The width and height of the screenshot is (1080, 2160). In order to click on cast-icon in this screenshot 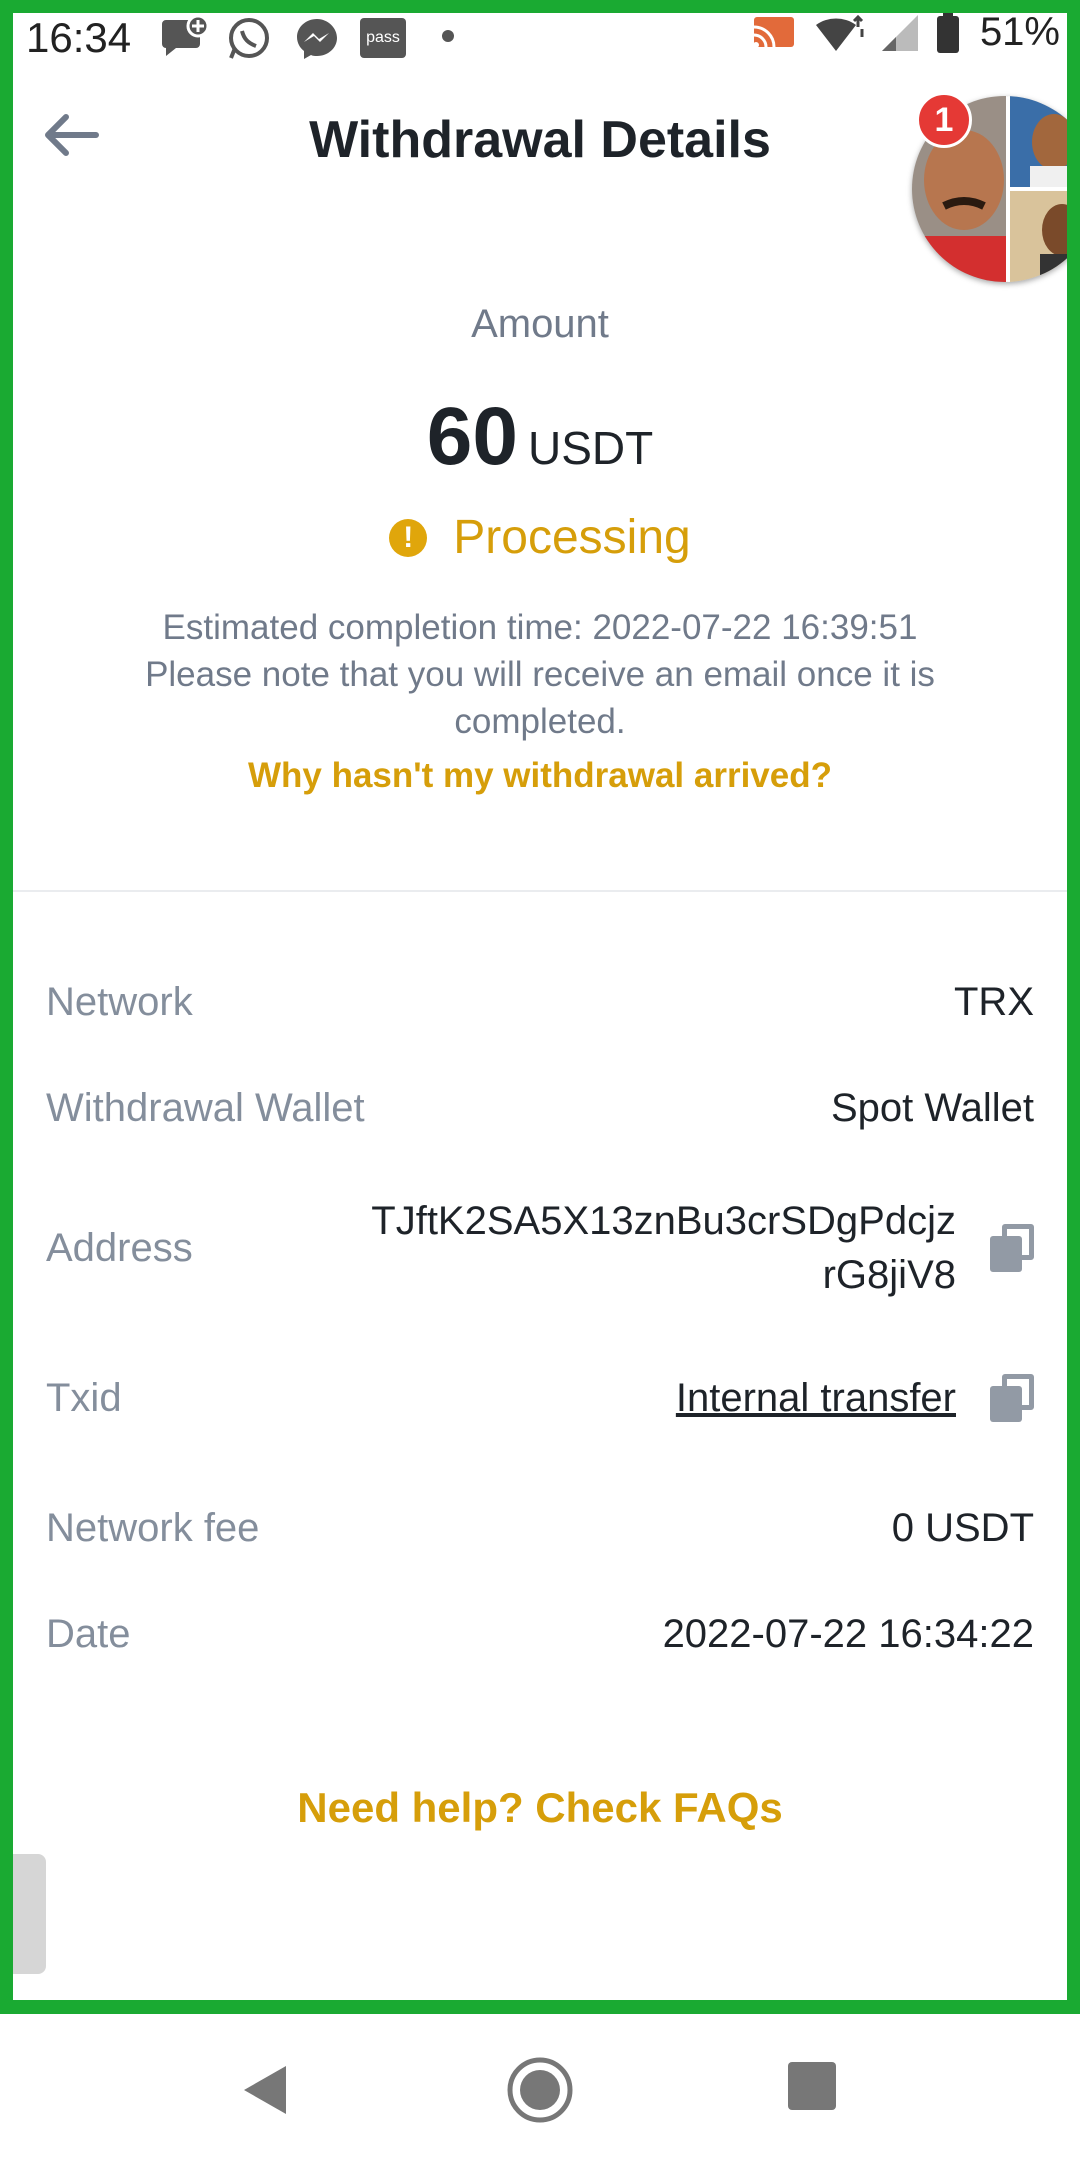, I will do `click(773, 32)`.